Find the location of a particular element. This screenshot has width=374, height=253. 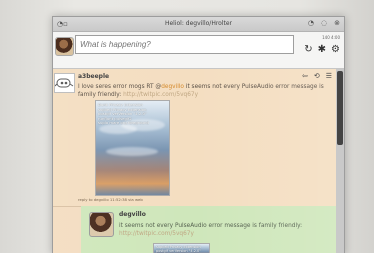

cloud-shape is located at coordinates (132, 151).